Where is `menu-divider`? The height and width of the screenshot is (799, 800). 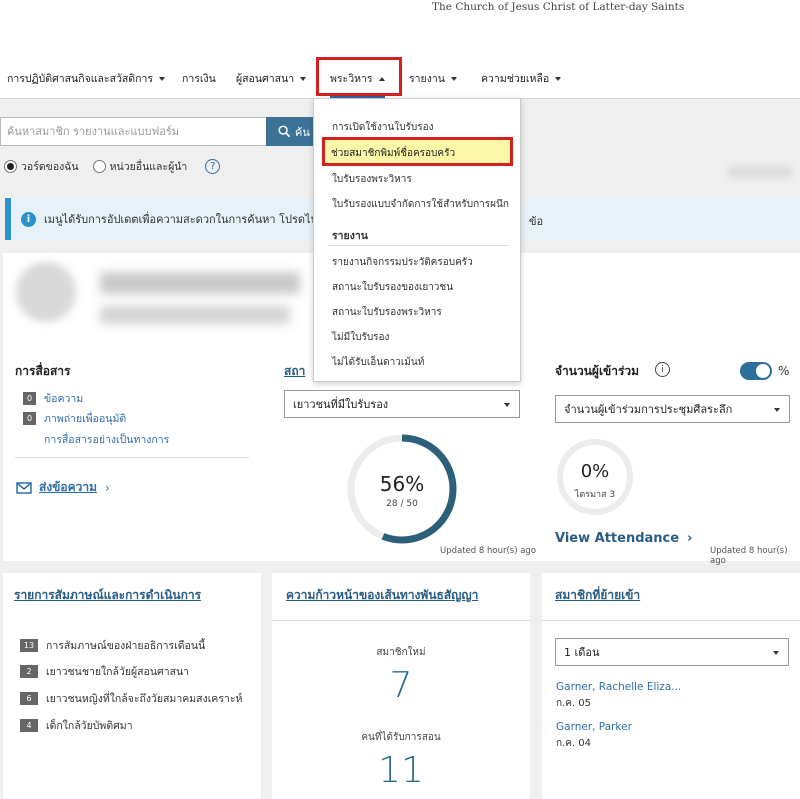 menu-divider is located at coordinates (418, 245).